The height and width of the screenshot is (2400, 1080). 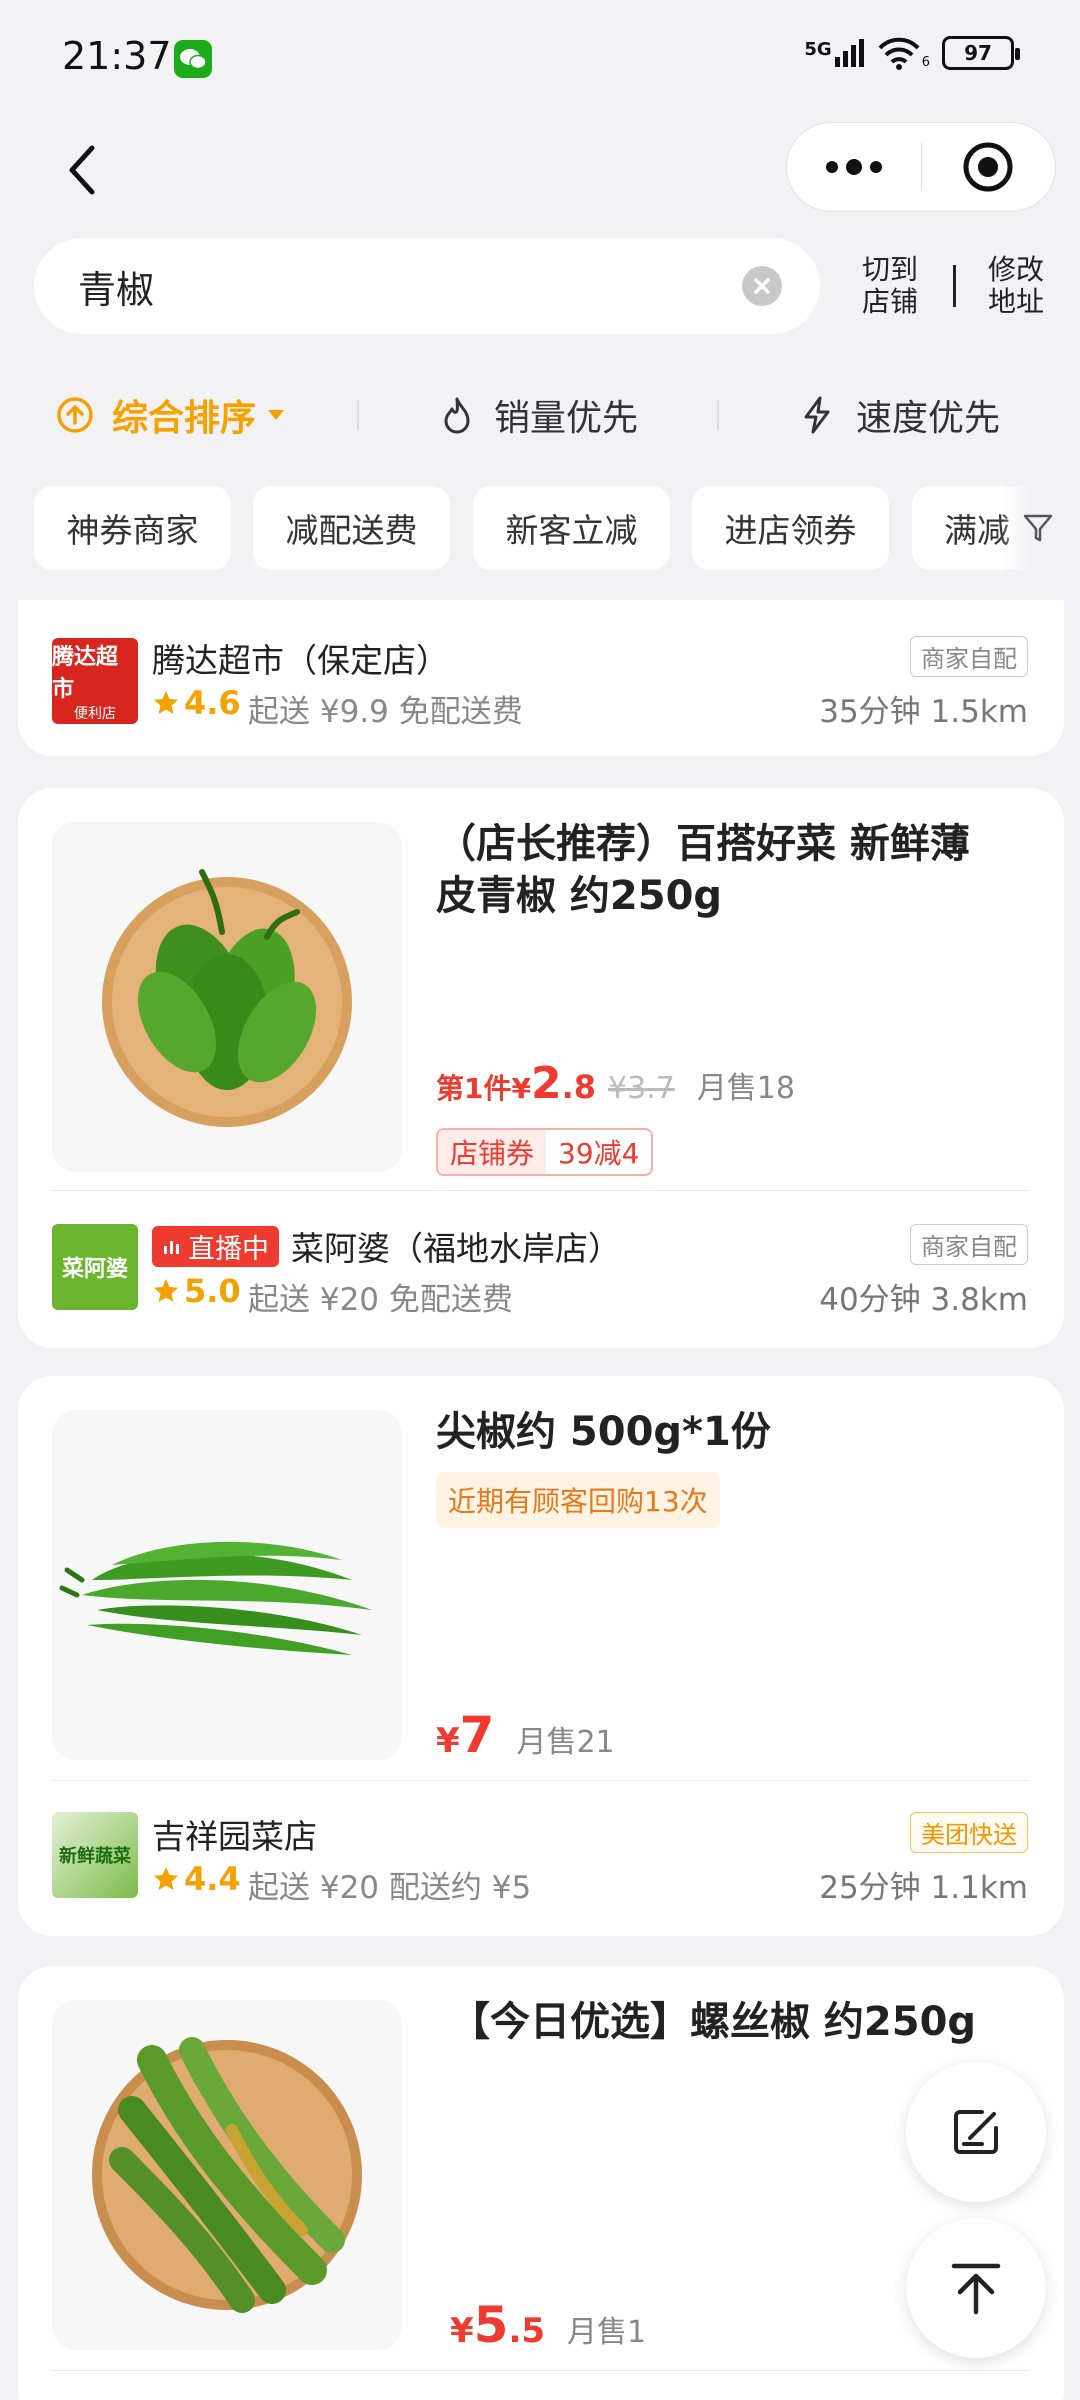 What do you see at coordinates (923, 712) in the screenshot?
I see `eta-distance: 35分钟 1.5km` at bounding box center [923, 712].